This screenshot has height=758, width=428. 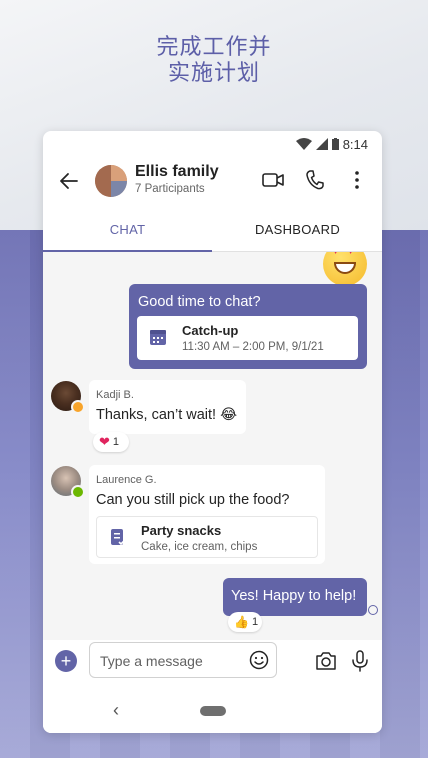 I want to click on phone-icon, so click(x=315, y=180).